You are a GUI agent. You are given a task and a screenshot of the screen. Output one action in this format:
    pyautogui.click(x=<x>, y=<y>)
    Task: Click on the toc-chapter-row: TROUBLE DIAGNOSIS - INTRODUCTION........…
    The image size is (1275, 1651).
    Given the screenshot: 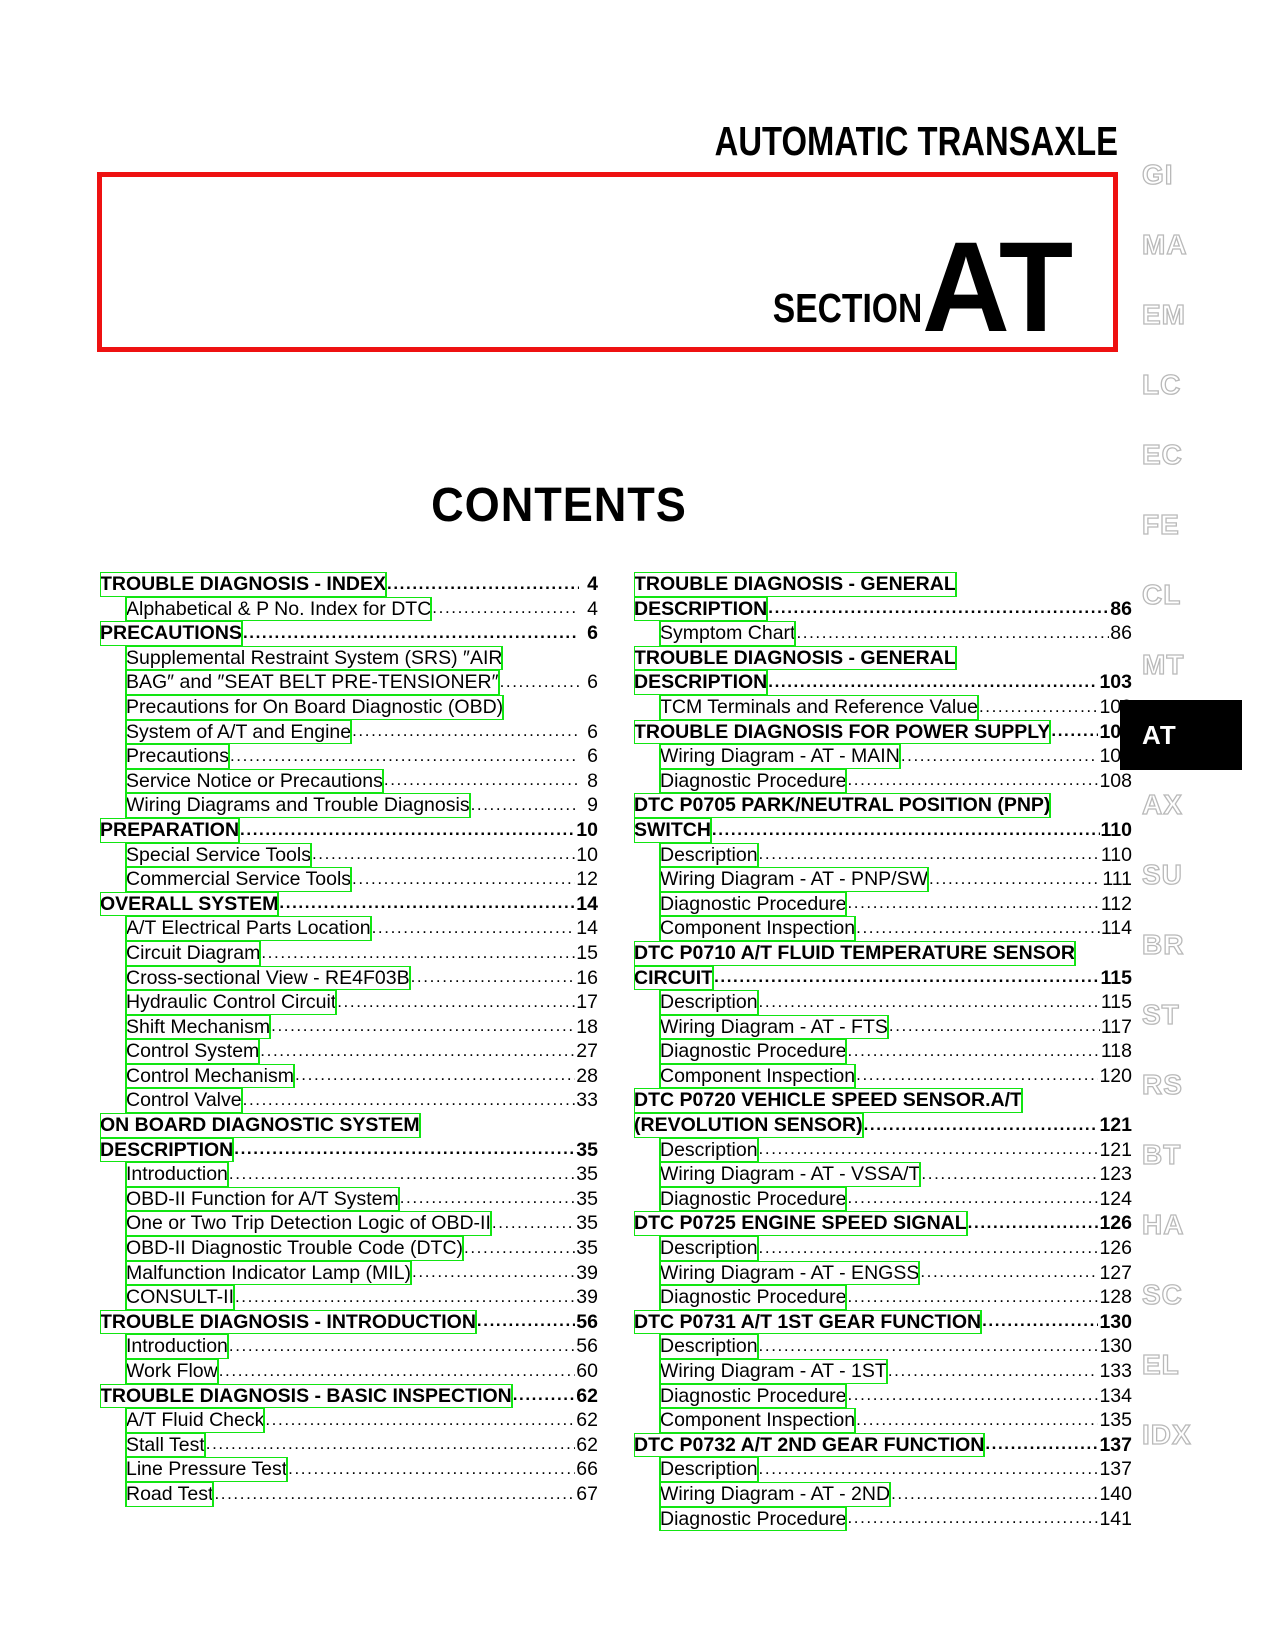 What is the action you would take?
    pyautogui.click(x=349, y=1322)
    